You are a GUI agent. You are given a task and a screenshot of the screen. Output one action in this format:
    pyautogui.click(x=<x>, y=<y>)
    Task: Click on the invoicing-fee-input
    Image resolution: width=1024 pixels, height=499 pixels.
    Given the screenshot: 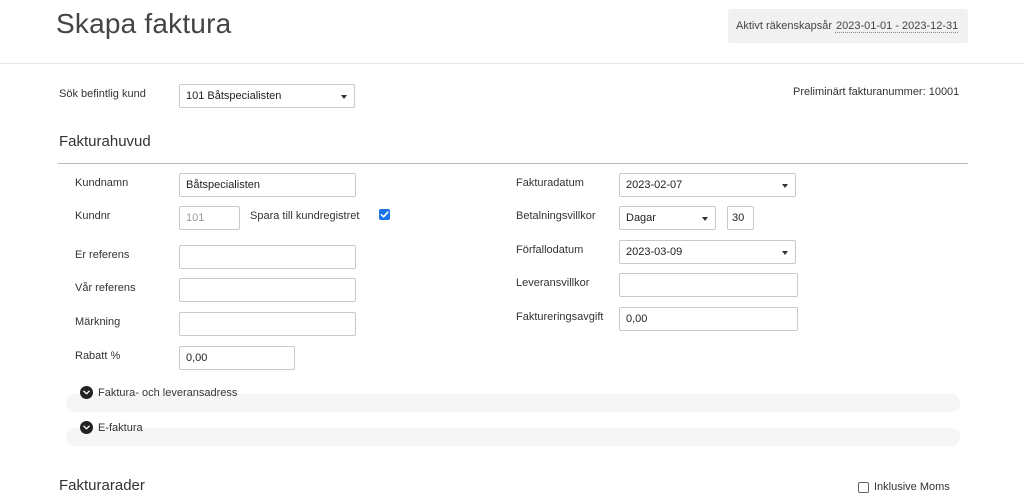 What is the action you would take?
    pyautogui.click(x=708, y=319)
    